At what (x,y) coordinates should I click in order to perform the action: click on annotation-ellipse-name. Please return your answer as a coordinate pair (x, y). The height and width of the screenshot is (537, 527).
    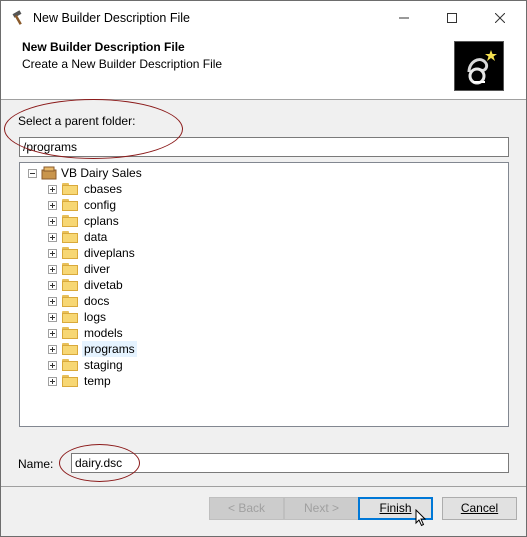
    Looking at the image, I should click on (99, 463).